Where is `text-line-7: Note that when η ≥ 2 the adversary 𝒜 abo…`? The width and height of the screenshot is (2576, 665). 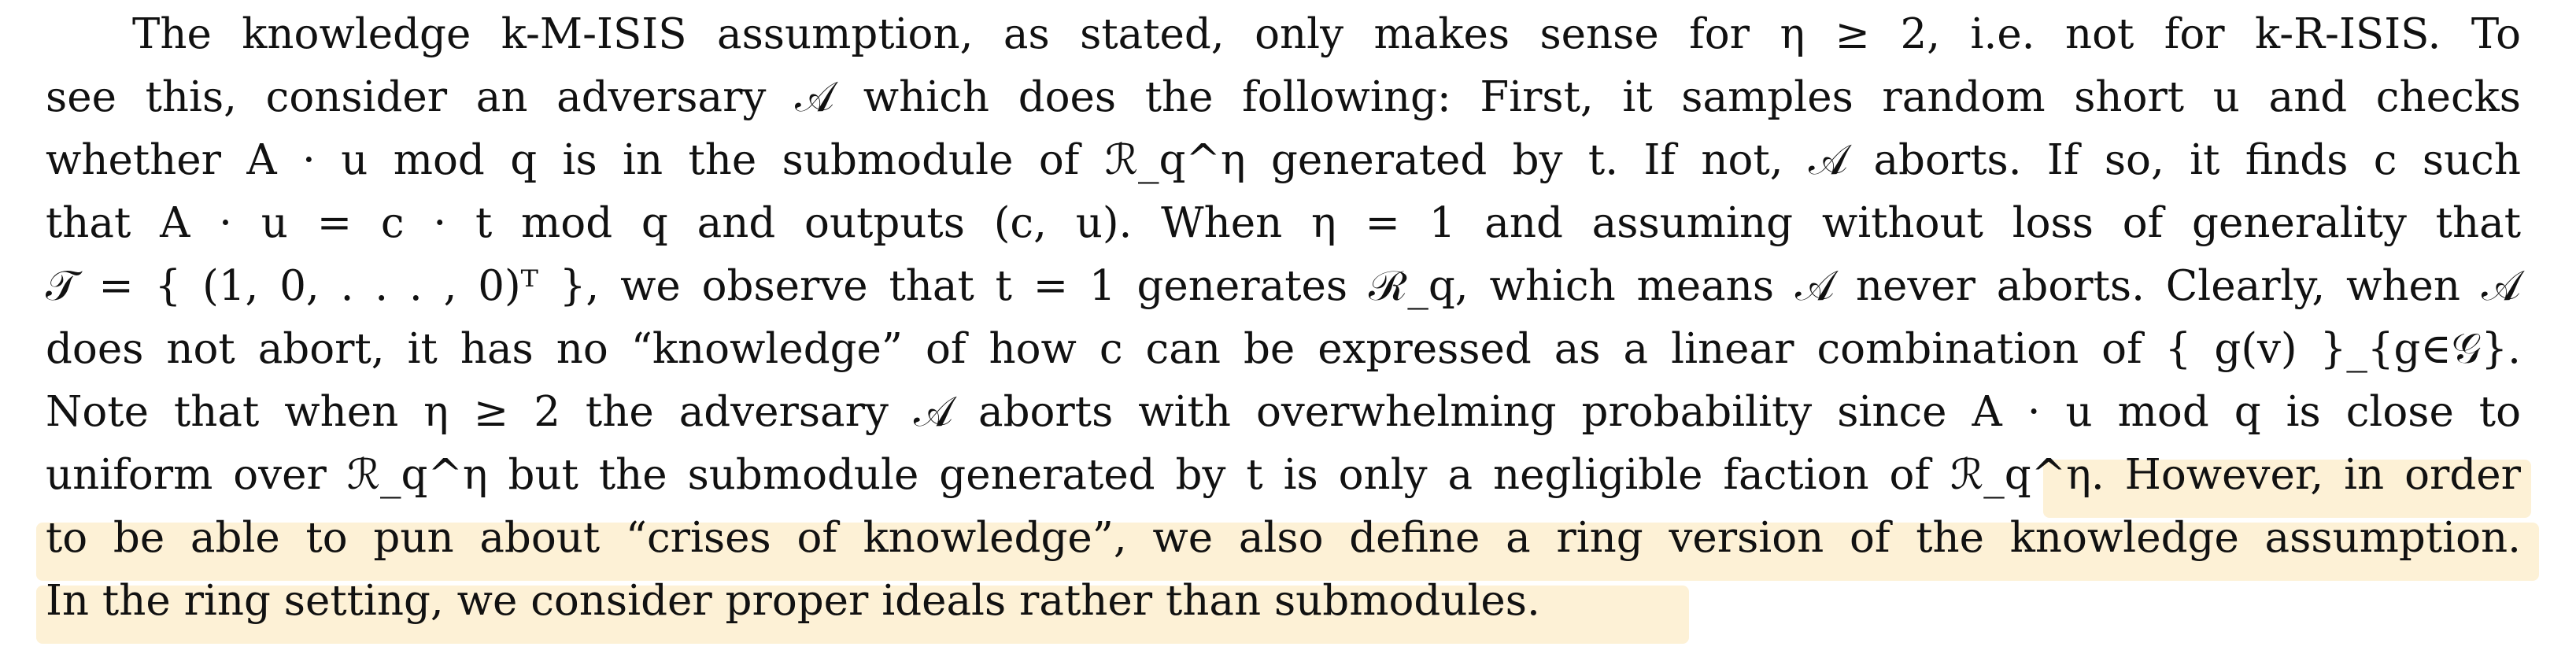 text-line-7: Note that when η ≥ 2 the adversary 𝒜 abo… is located at coordinates (1283, 412).